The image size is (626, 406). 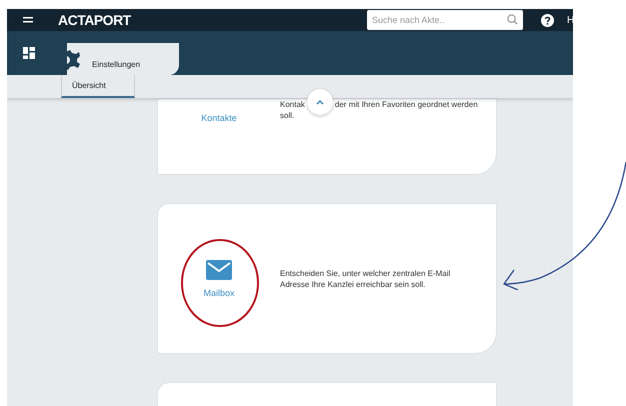 What do you see at coordinates (98, 86) in the screenshot?
I see `overview-tab: Übersicht` at bounding box center [98, 86].